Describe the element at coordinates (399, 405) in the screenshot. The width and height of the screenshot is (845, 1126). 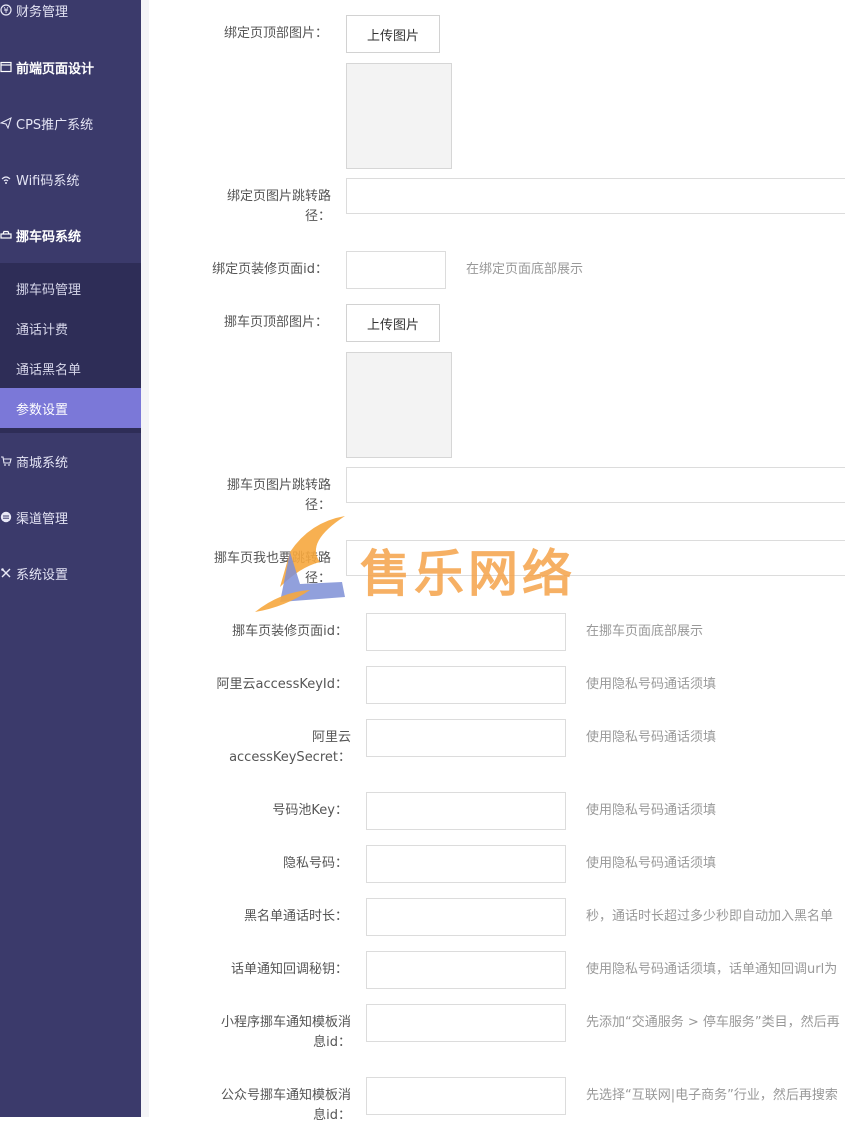
I see `move-image-preview` at that location.